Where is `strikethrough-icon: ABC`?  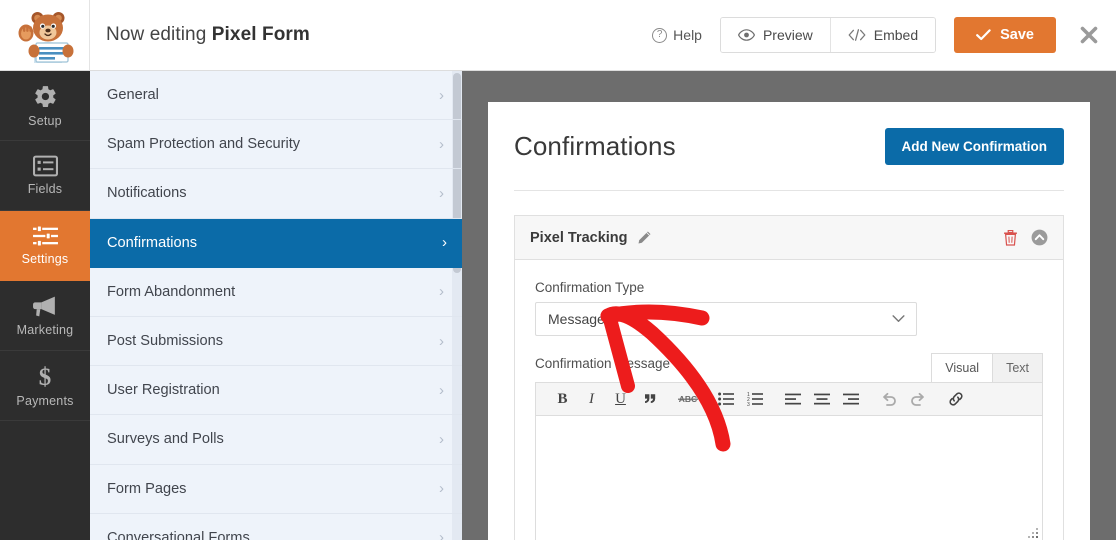 strikethrough-icon: ABC is located at coordinates (687, 399).